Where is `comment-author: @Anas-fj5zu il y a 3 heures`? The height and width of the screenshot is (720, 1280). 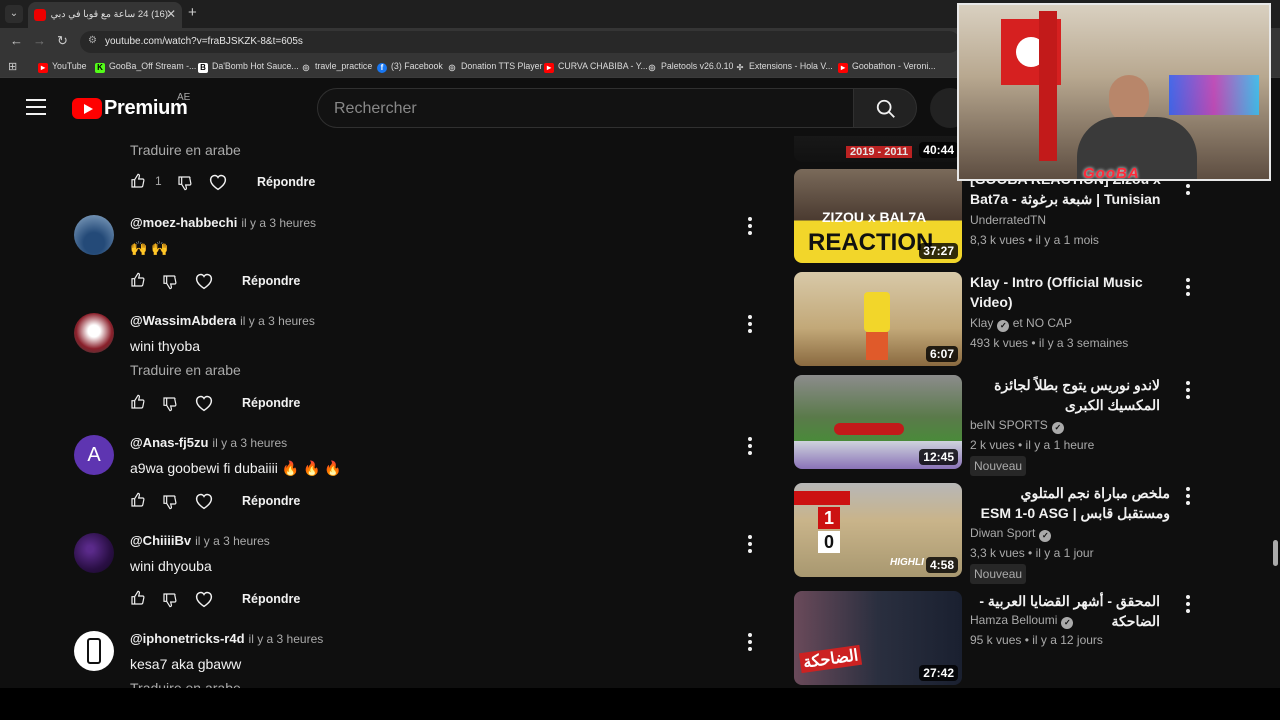
comment-author: @Anas-fj5zu il y a 3 heures is located at coordinates (208, 442).